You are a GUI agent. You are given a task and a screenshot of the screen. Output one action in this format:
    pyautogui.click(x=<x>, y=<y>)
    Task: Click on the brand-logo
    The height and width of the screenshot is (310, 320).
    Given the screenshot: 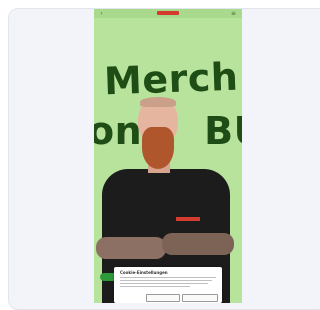 What is the action you would take?
    pyautogui.click(x=168, y=13)
    